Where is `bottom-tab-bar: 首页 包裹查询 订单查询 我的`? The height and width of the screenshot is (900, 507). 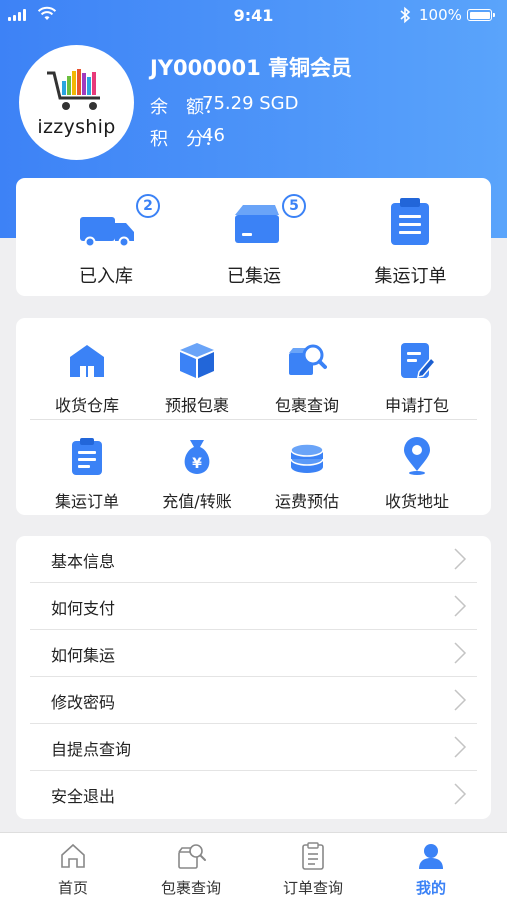 bottom-tab-bar: 首页 包裹查询 订单查询 我的 is located at coordinates (253, 866).